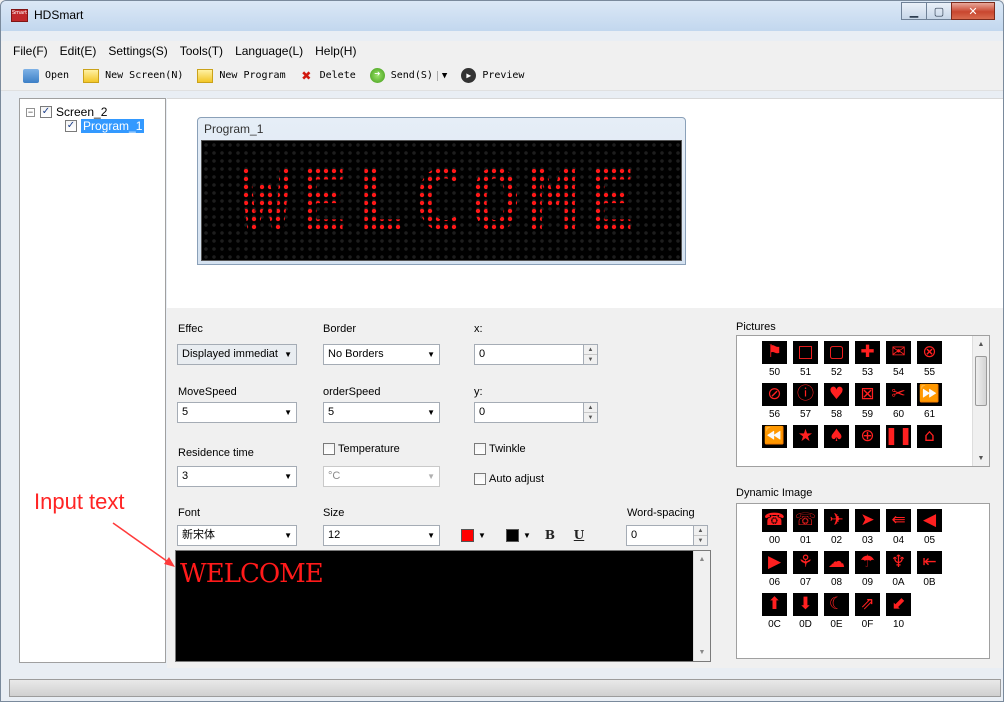 This screenshot has width=1004, height=702. Describe the element at coordinates (480, 449) in the screenshot. I see `twinkle-check-box` at that location.